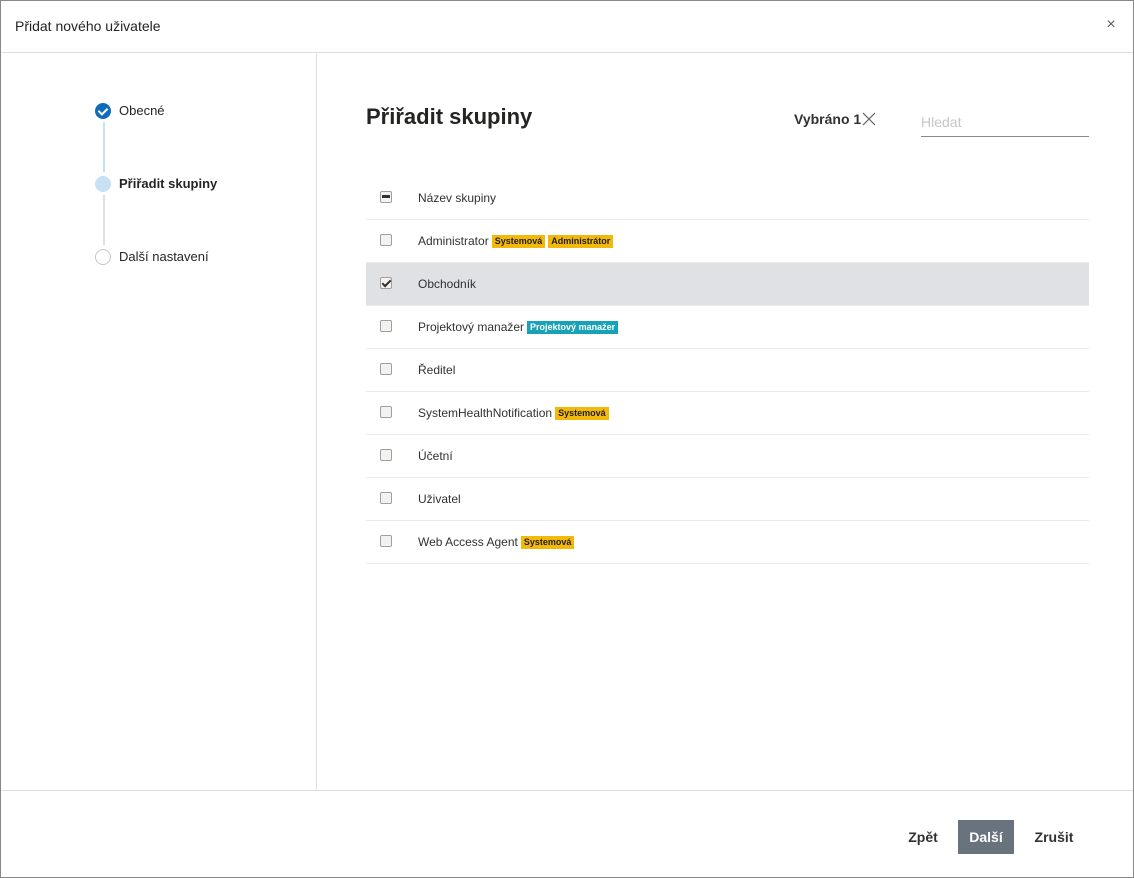  Describe the element at coordinates (88, 26) in the screenshot. I see `dialog-title: Přidat nového uživatele` at that location.